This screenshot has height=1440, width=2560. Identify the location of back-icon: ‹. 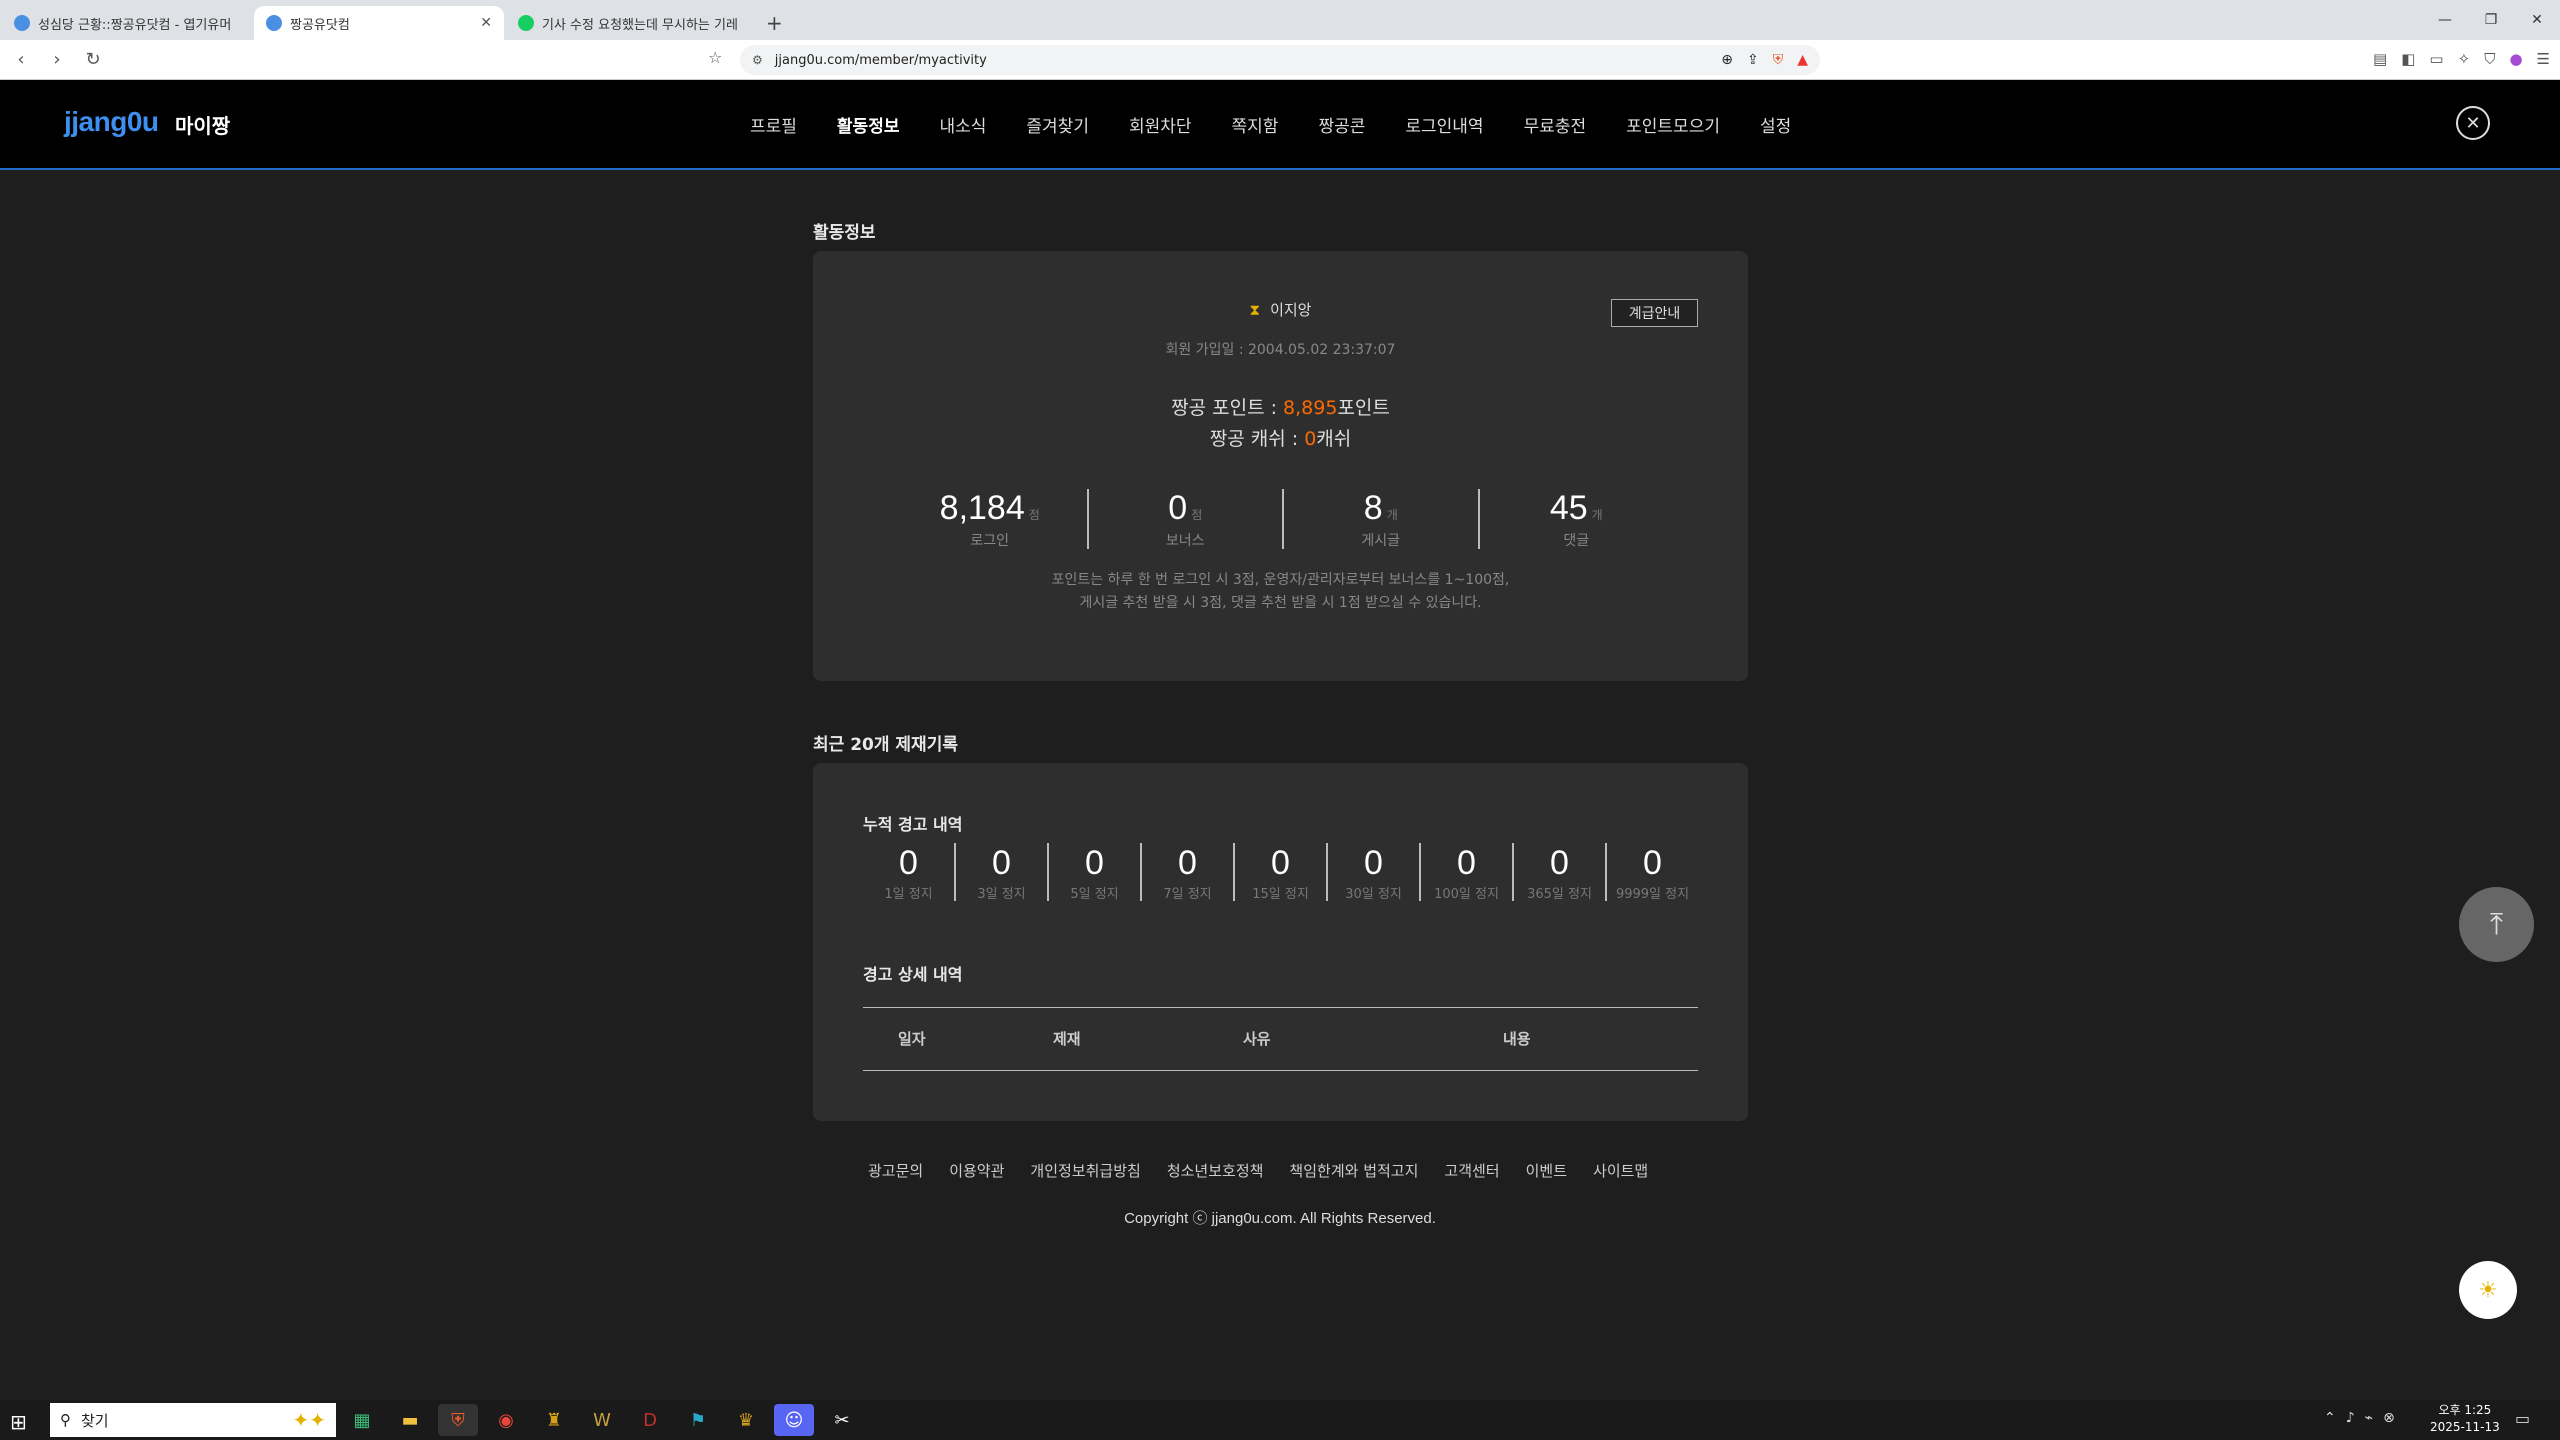
(21, 59).